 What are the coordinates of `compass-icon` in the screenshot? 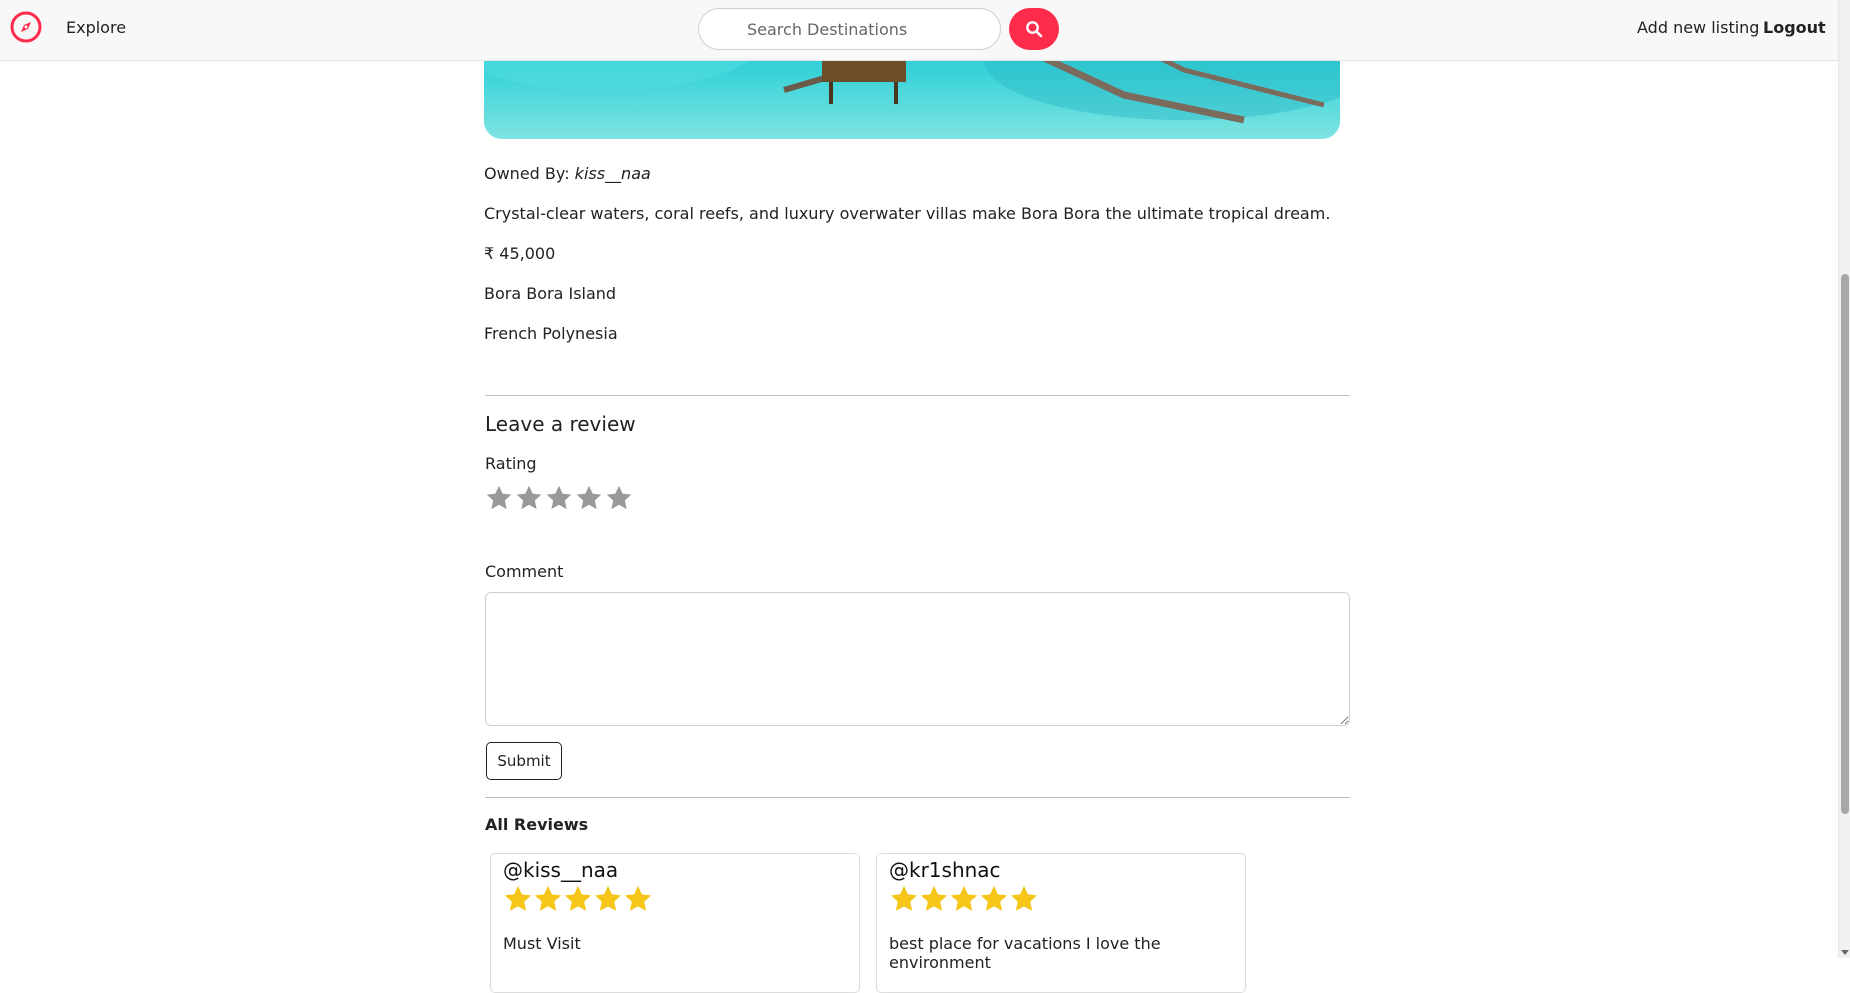 It's located at (26, 27).